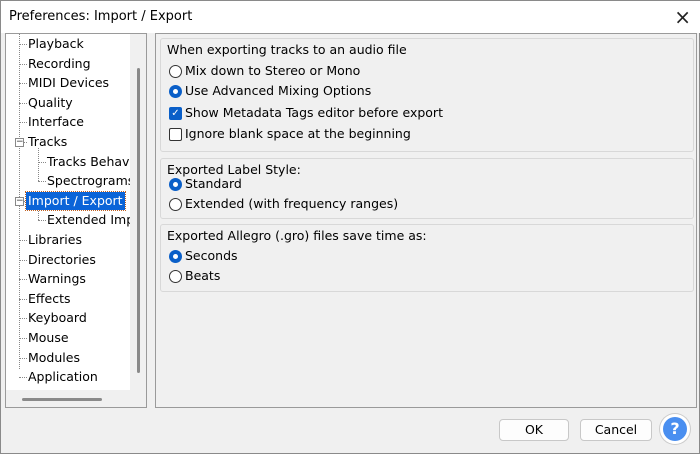 The width and height of the screenshot is (700, 454). What do you see at coordinates (54, 358) in the screenshot?
I see `tree-item: Modules` at bounding box center [54, 358].